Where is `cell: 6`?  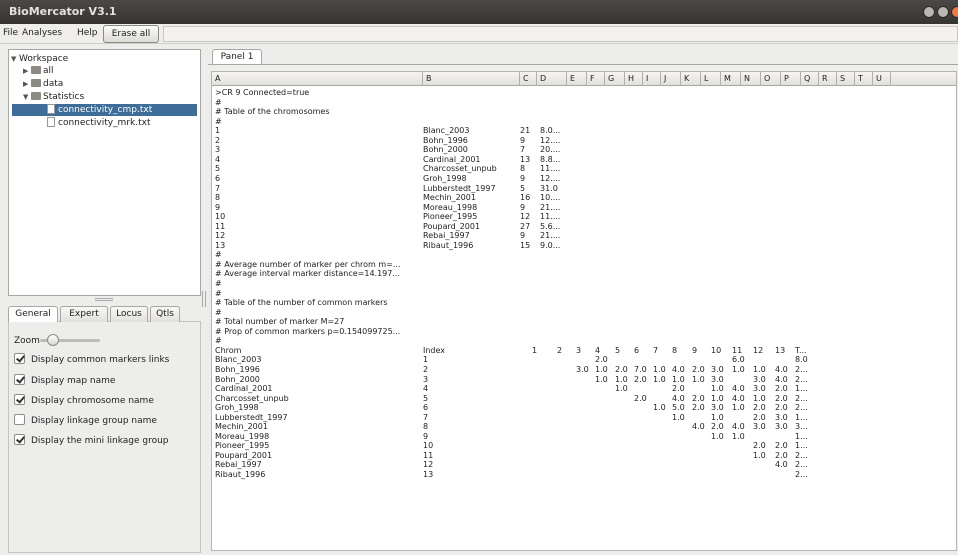 cell: 6 is located at coordinates (636, 351).